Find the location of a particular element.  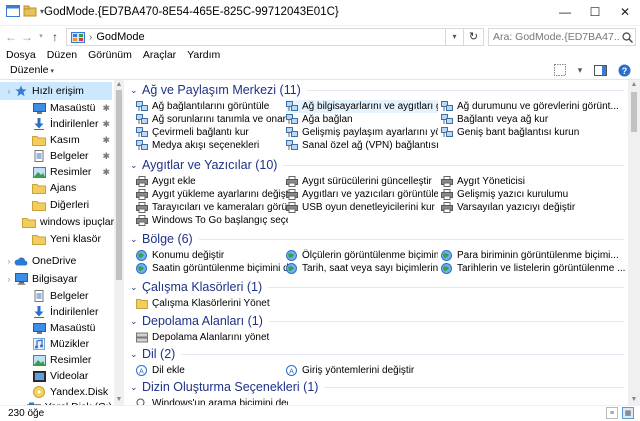

nav-item: Yerel Disk (C:) is located at coordinates (56, 401).